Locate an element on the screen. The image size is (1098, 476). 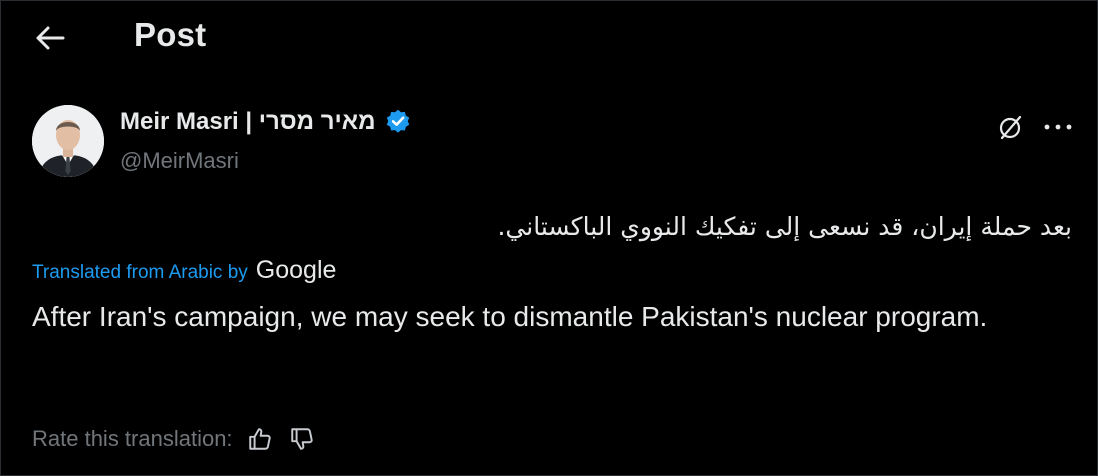
translation-attribution: Translated from Arabic by Google is located at coordinates (184, 270).